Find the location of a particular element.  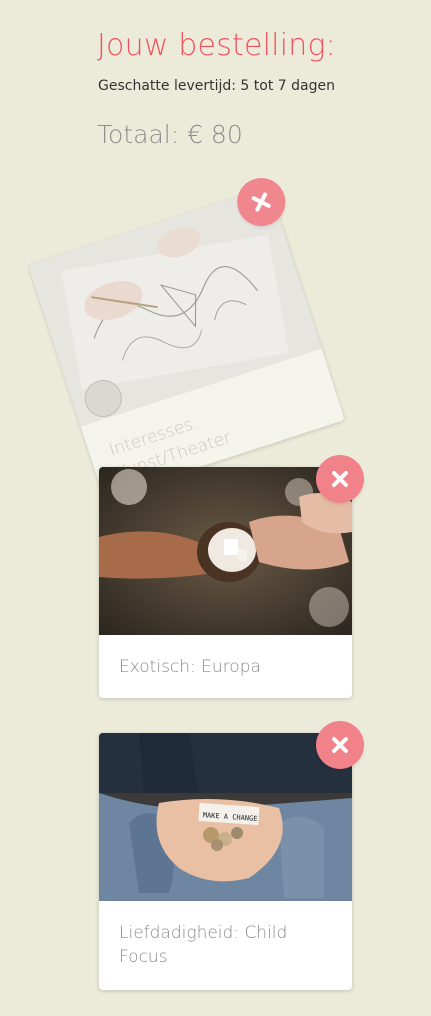

make-a-change-coins-photo: MAKE A CHANGE is located at coordinates (225, 817).